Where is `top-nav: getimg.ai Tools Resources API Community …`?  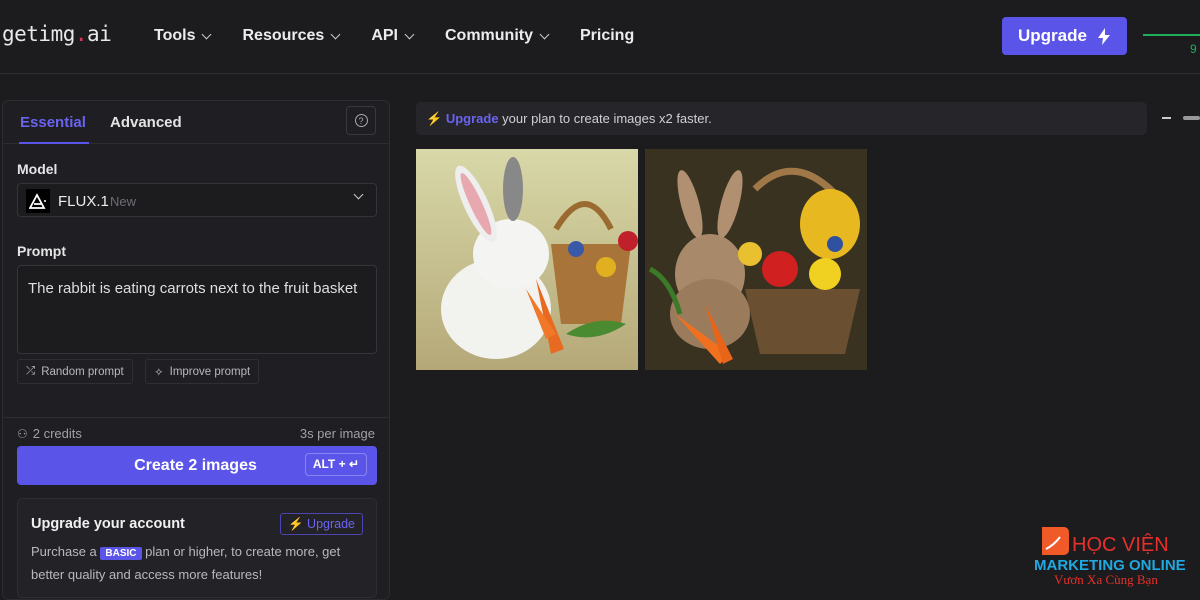 top-nav: getimg.ai Tools Resources API Community … is located at coordinates (600, 37).